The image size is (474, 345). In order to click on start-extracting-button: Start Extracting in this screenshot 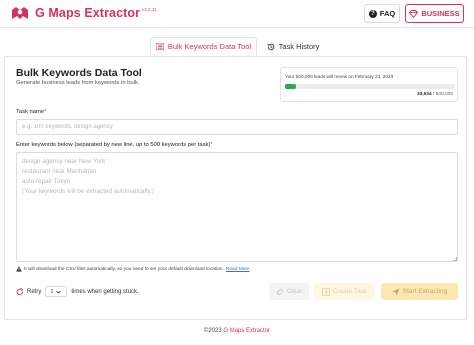, I will do `click(419, 291)`.